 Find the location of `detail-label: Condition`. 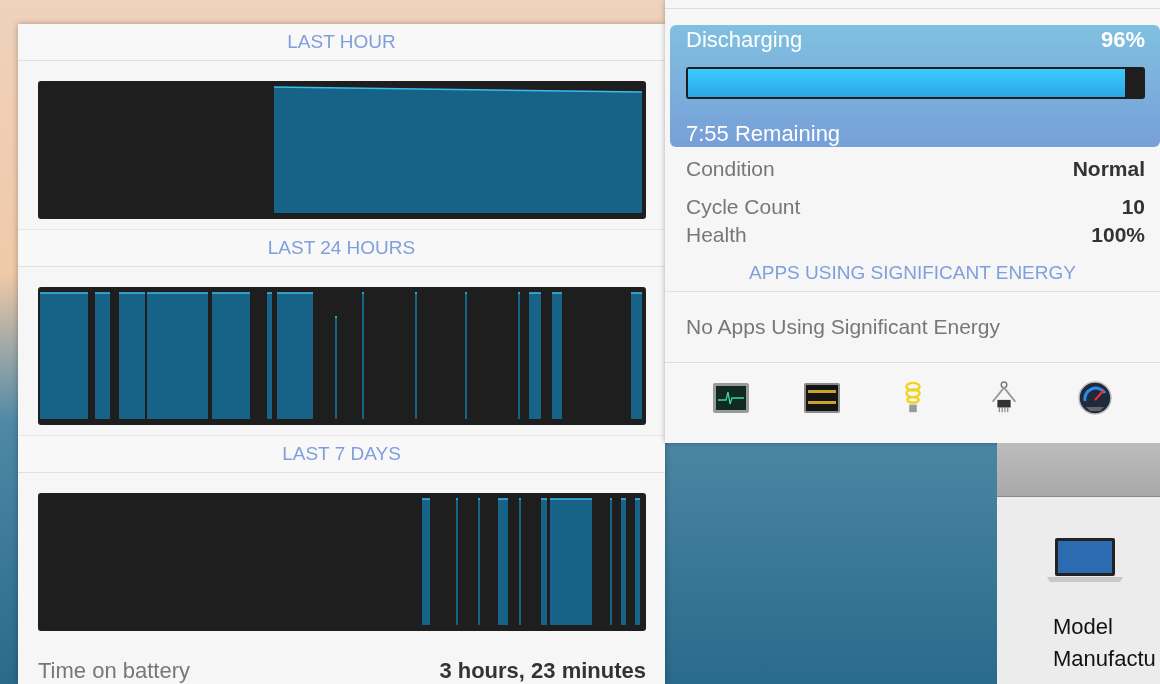

detail-label: Condition is located at coordinates (730, 169).